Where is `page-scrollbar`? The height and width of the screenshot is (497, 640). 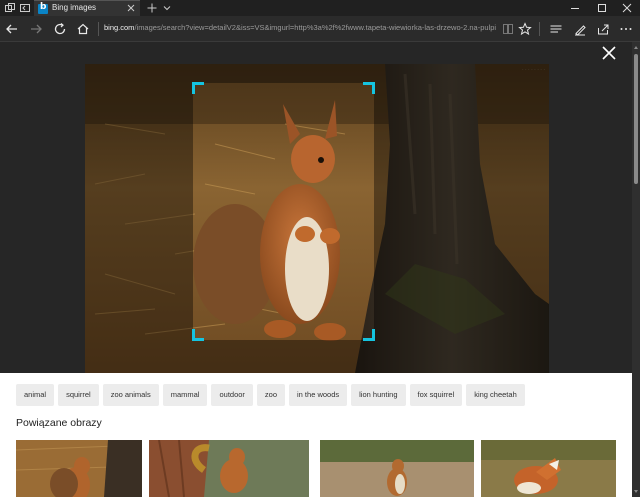
page-scrollbar is located at coordinates (636, 269).